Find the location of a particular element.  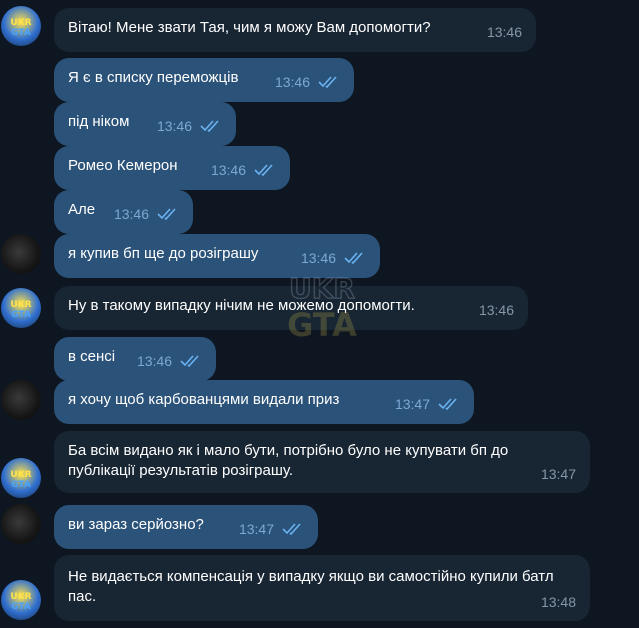

message-bubble: Ромео Кемерон 13:46 is located at coordinates (172, 168).